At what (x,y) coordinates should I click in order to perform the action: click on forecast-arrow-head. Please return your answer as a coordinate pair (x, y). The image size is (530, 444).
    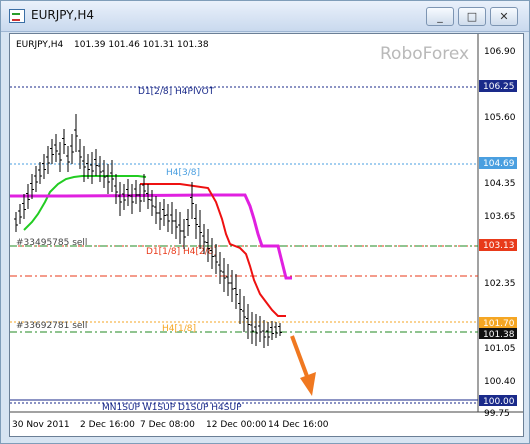
    Looking at the image, I should click on (308, 384).